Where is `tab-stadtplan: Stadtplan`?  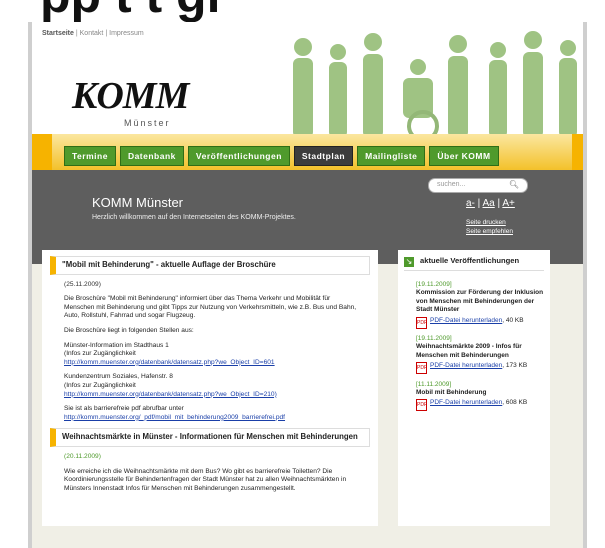 tab-stadtplan: Stadtplan is located at coordinates (323, 156).